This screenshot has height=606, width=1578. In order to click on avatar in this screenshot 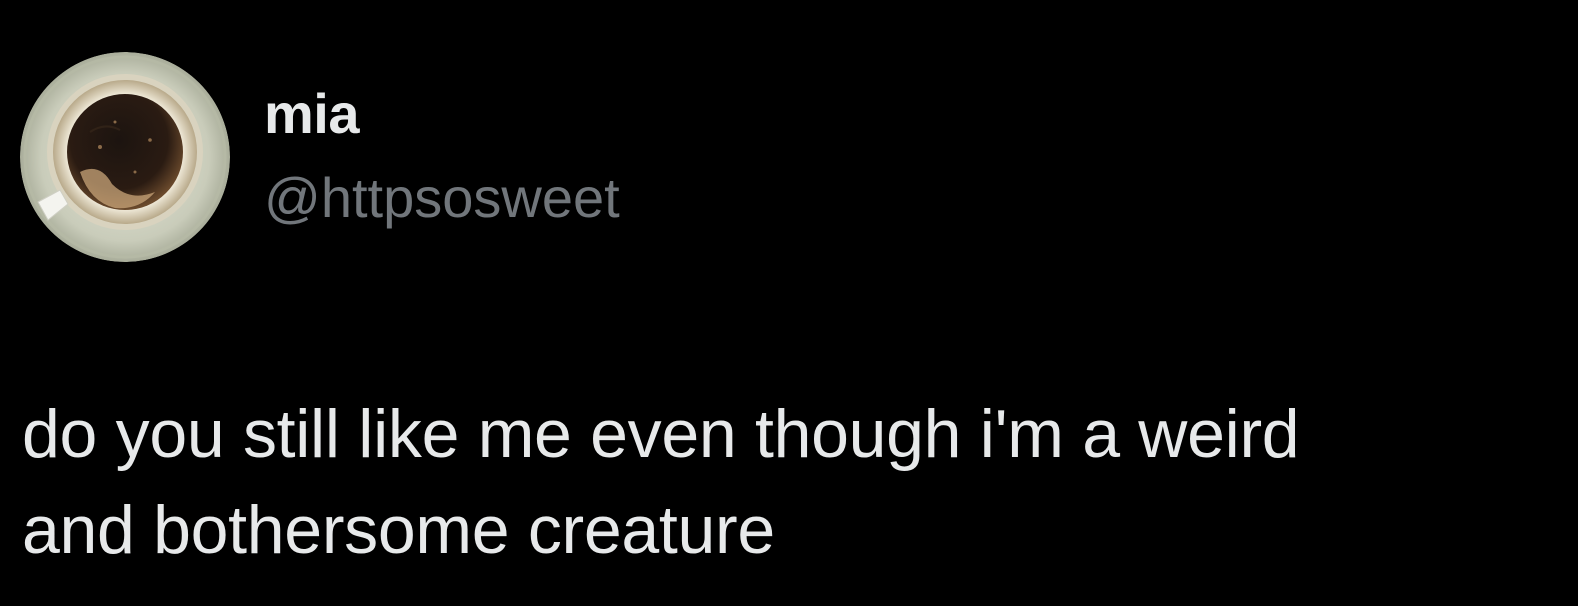, I will do `click(125, 157)`.